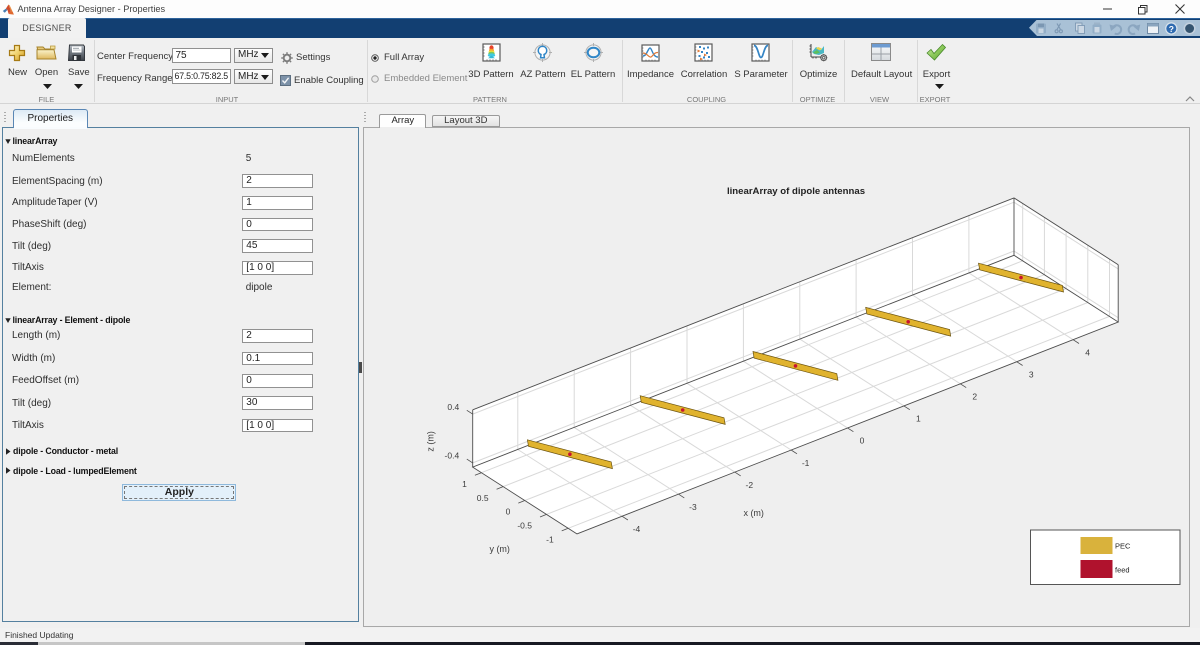 This screenshot has height=645, width=1200. What do you see at coordinates (750, 485) in the screenshot?
I see `svg-text: -2` at bounding box center [750, 485].